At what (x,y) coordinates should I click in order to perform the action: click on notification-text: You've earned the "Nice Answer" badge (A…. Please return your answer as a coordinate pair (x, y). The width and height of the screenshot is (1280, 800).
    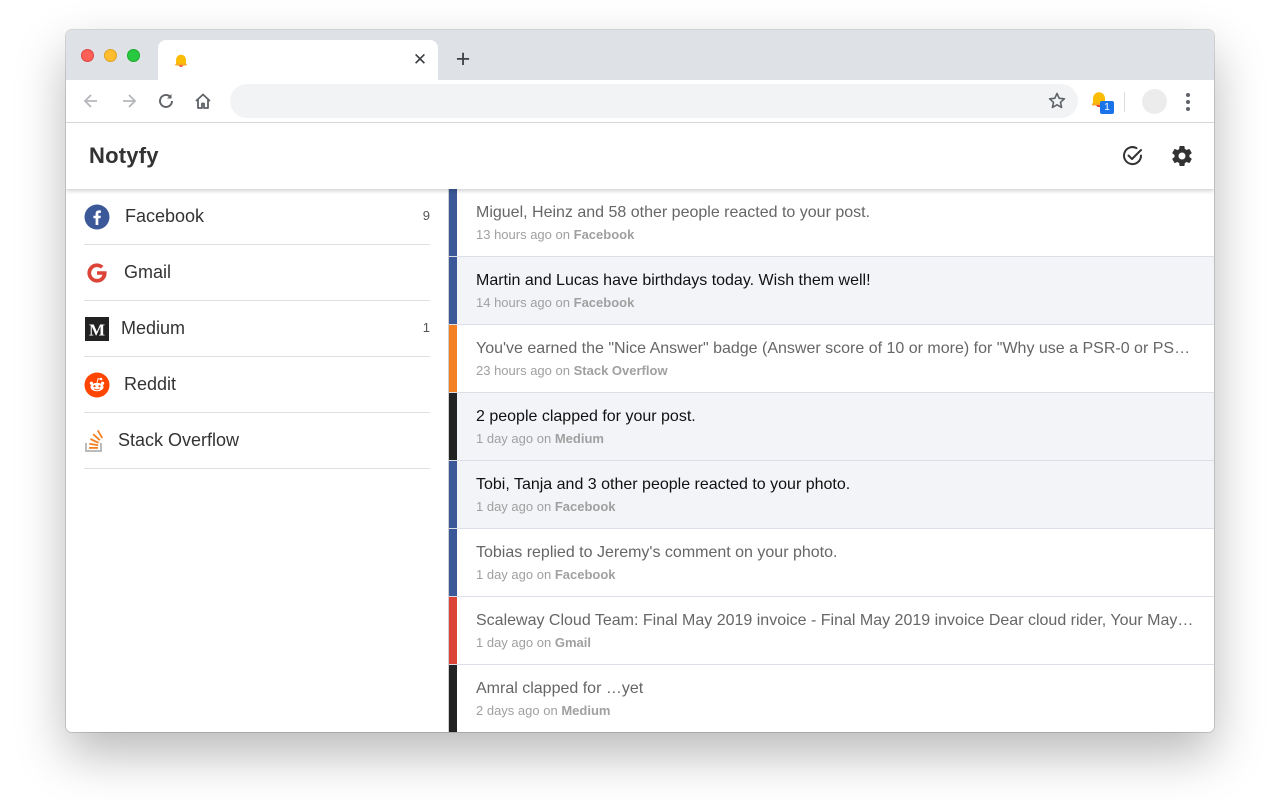
    Looking at the image, I should click on (836, 348).